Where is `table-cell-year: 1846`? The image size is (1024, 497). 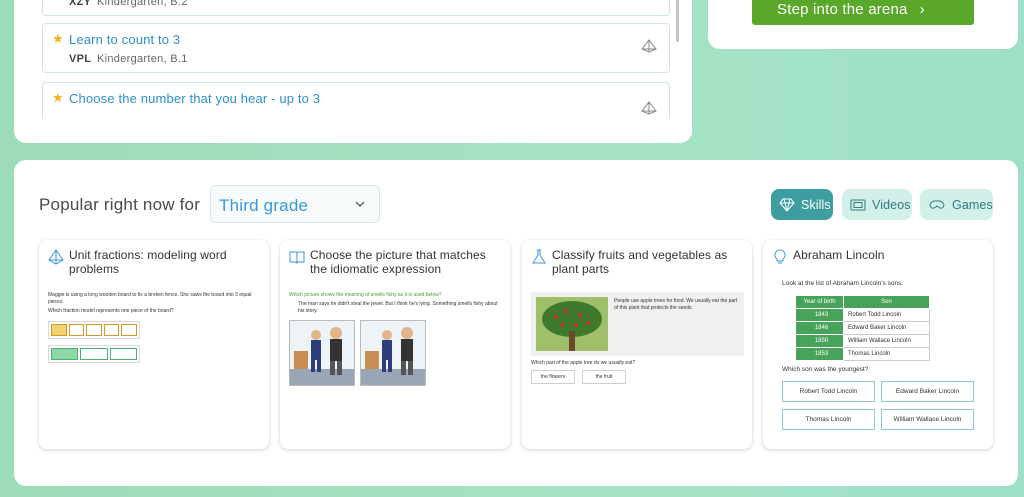
table-cell-year: 1846 is located at coordinates (819, 328).